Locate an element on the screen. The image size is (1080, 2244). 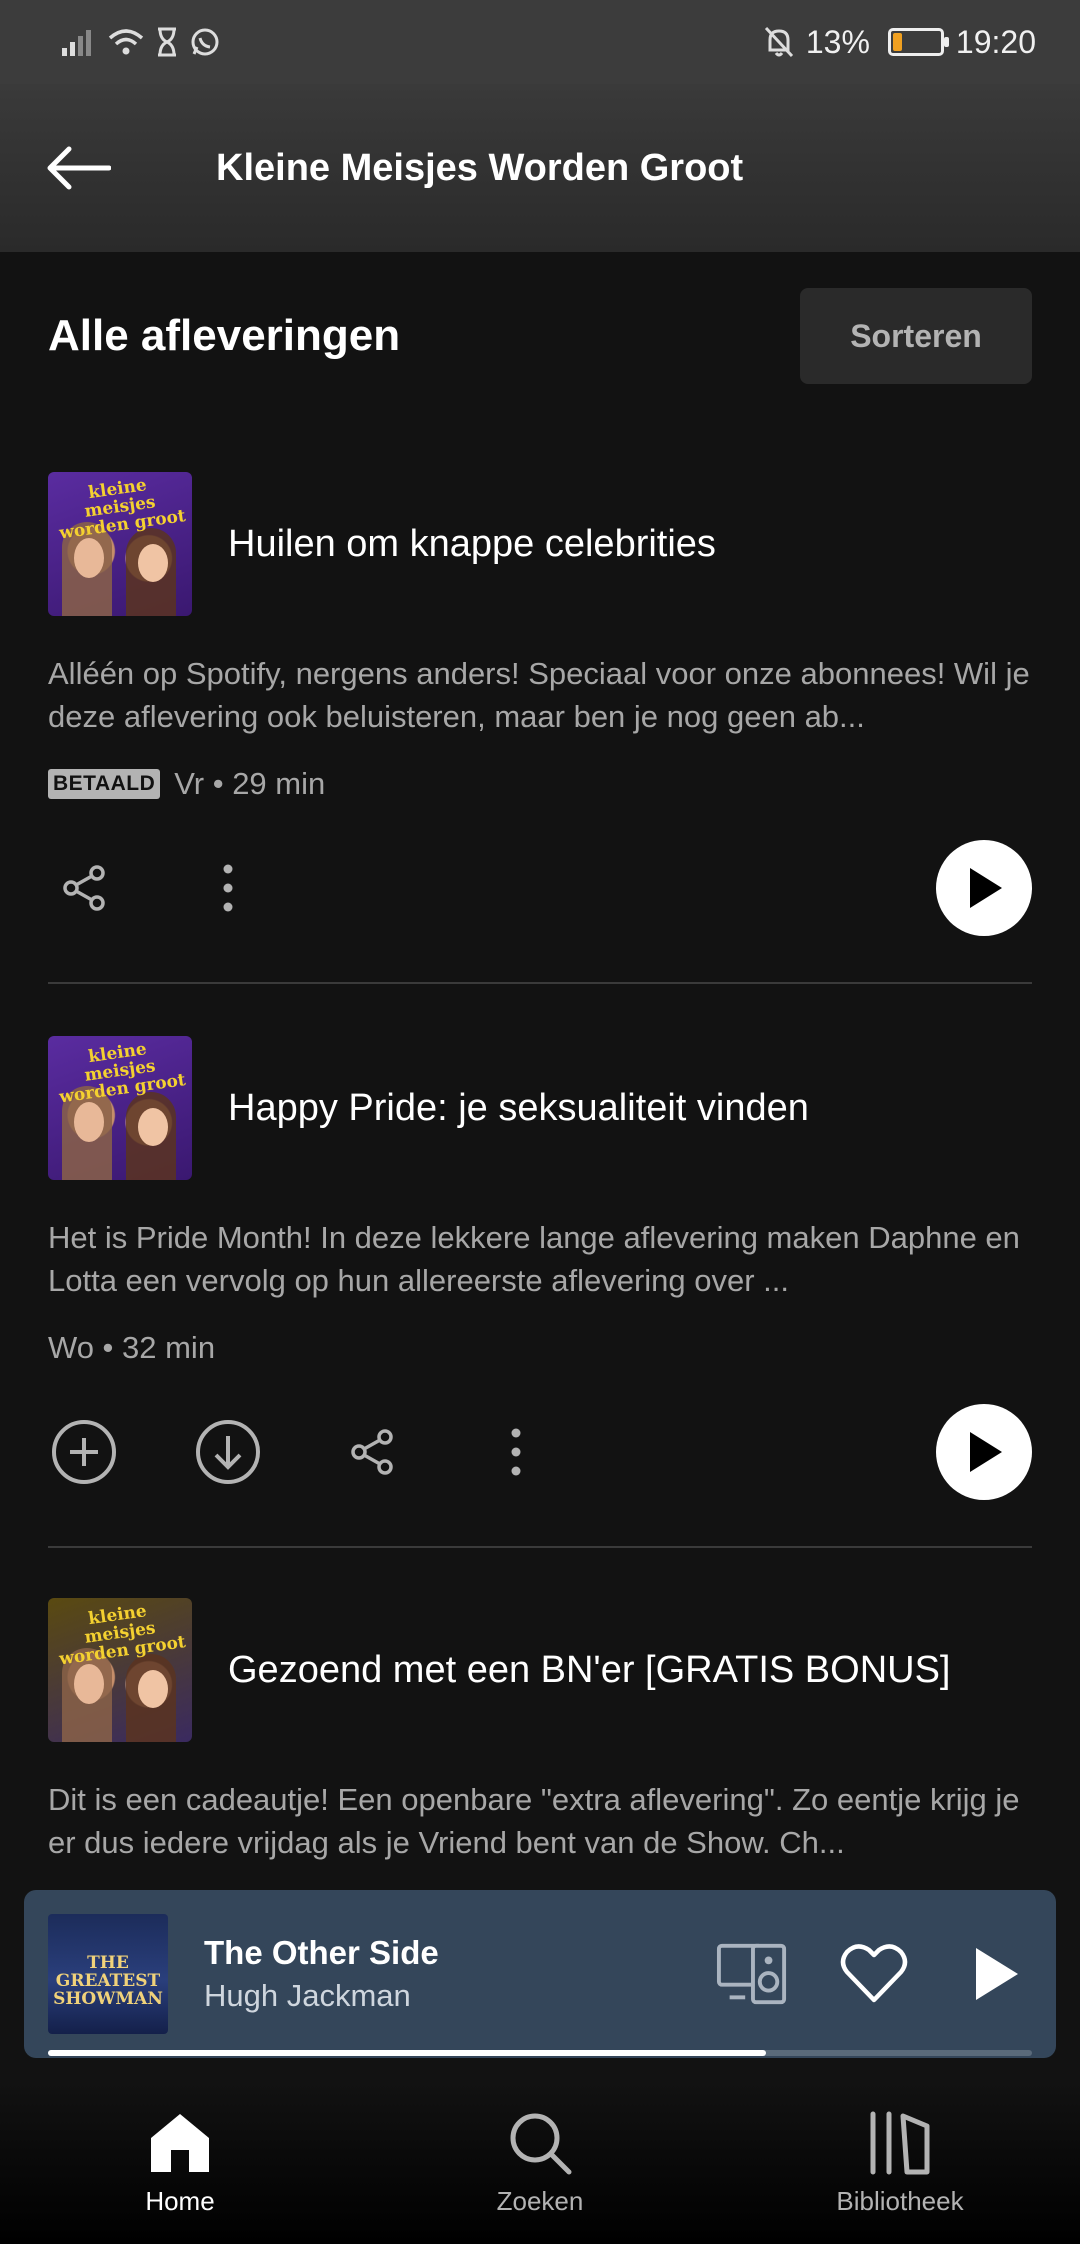
whatsapp-icon is located at coordinates (205, 42).